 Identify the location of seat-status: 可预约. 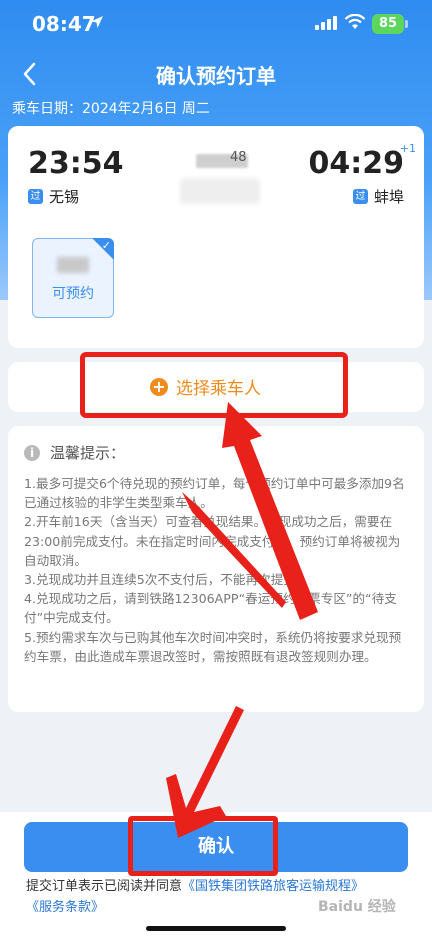
(73, 294).